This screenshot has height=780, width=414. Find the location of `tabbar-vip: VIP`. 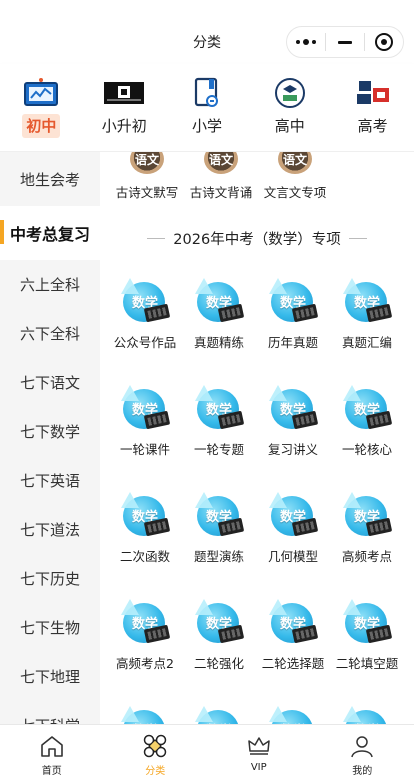

tabbar-vip: VIP is located at coordinates (259, 752).